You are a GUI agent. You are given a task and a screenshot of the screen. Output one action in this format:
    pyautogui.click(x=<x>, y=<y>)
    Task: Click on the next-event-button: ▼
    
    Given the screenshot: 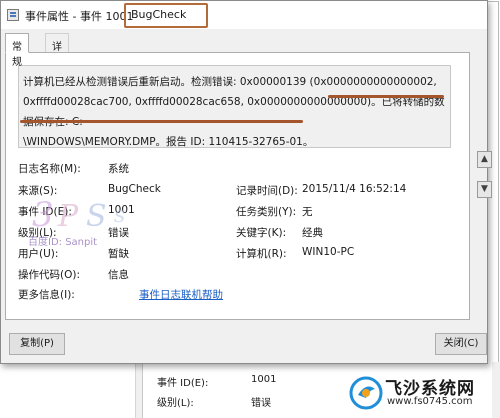 What is the action you would take?
    pyautogui.click(x=484, y=189)
    